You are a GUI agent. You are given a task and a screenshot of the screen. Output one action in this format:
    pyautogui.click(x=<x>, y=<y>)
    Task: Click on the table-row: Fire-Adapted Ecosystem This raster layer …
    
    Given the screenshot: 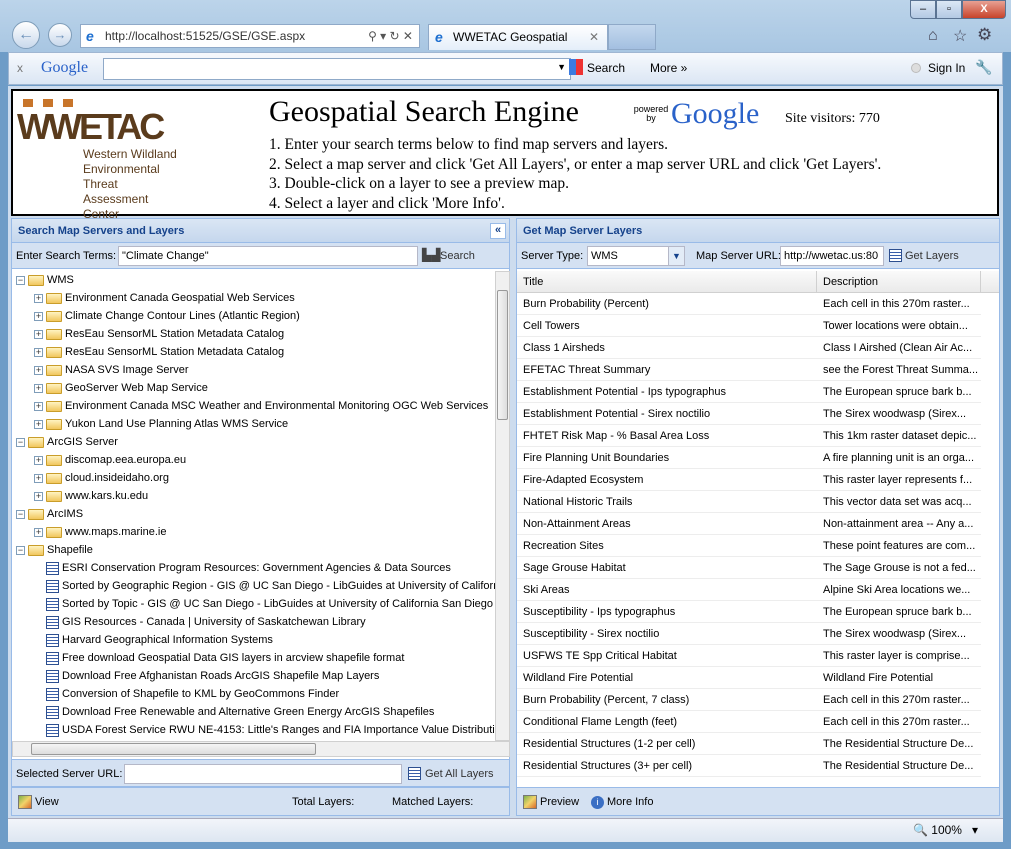 What is the action you would take?
    pyautogui.click(x=749, y=480)
    